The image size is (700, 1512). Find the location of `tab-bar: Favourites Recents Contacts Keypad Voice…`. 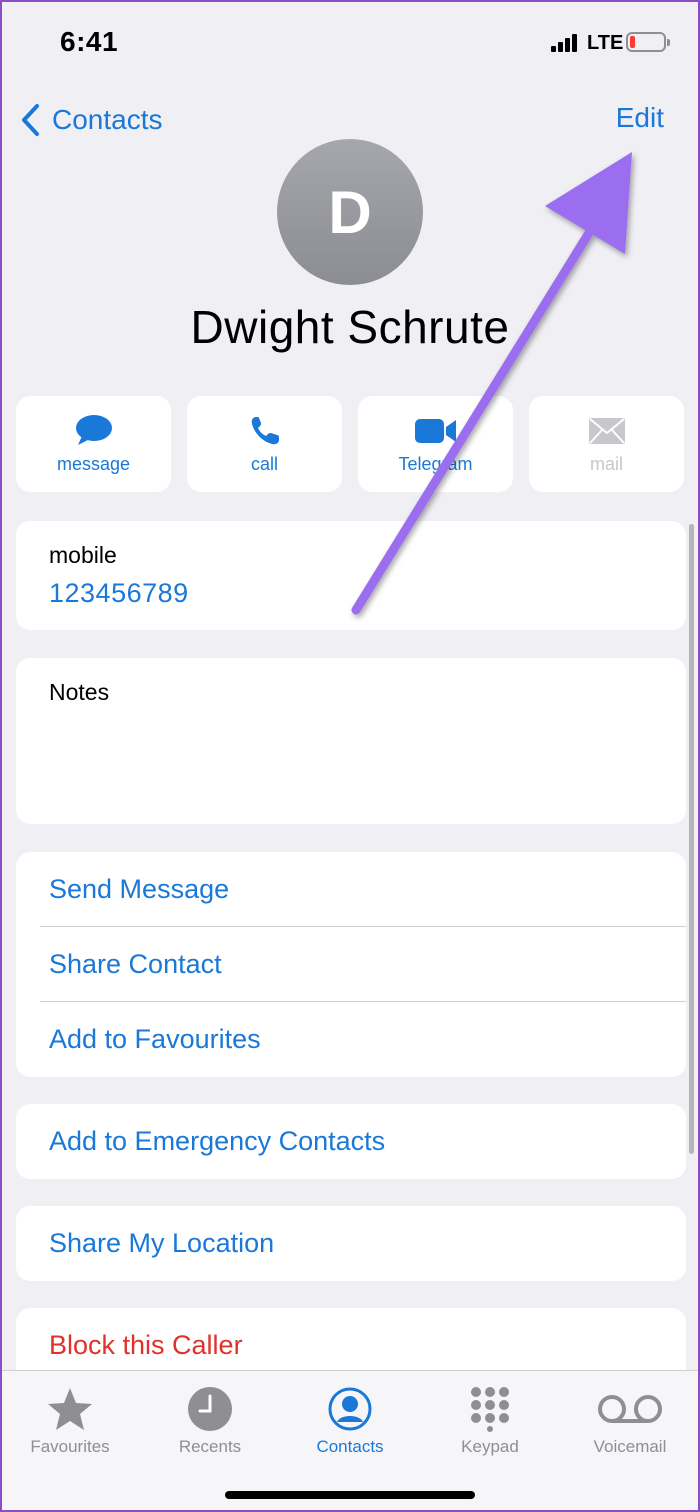

tab-bar: Favourites Recents Contacts Keypad Voice… is located at coordinates (350, 1441).